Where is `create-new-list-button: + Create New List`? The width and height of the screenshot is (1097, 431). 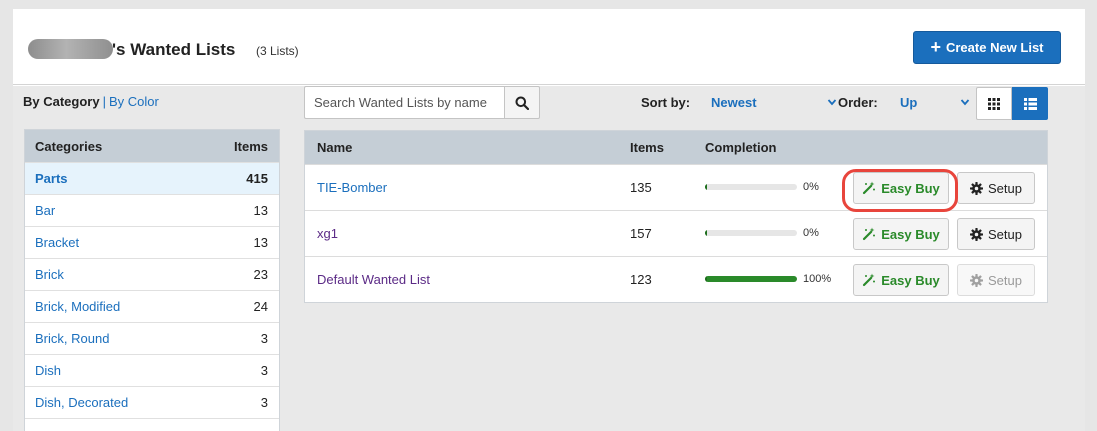
create-new-list-button: + Create New List is located at coordinates (987, 47).